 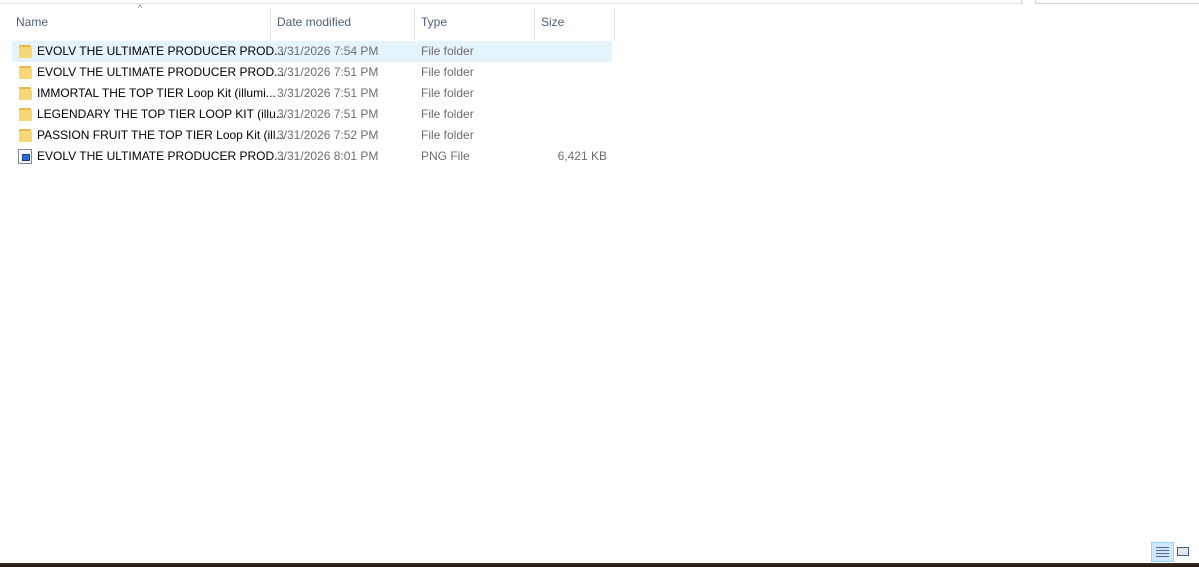 What do you see at coordinates (328, 156) in the screenshot?
I see `file-date-modified: 3/31/2026 8:01 PM` at bounding box center [328, 156].